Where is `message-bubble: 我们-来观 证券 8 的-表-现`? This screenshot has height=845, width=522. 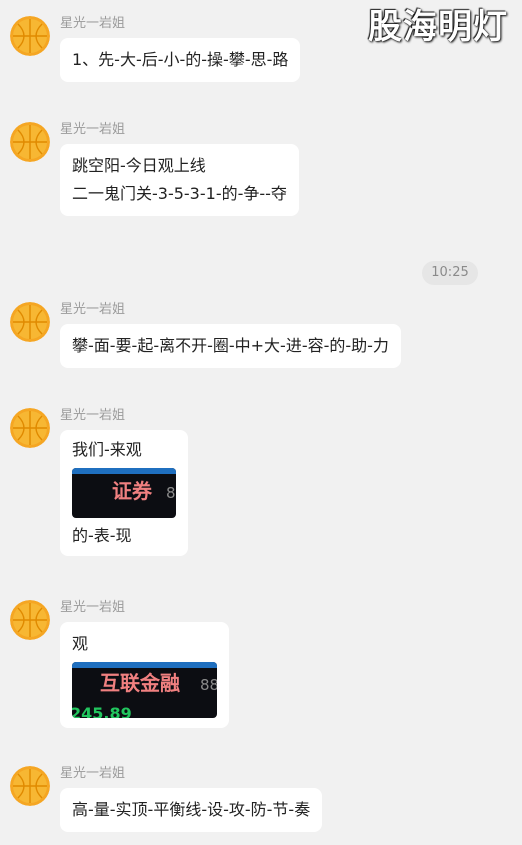 message-bubble: 我们-来观 证券 8 的-表-现 is located at coordinates (124, 493).